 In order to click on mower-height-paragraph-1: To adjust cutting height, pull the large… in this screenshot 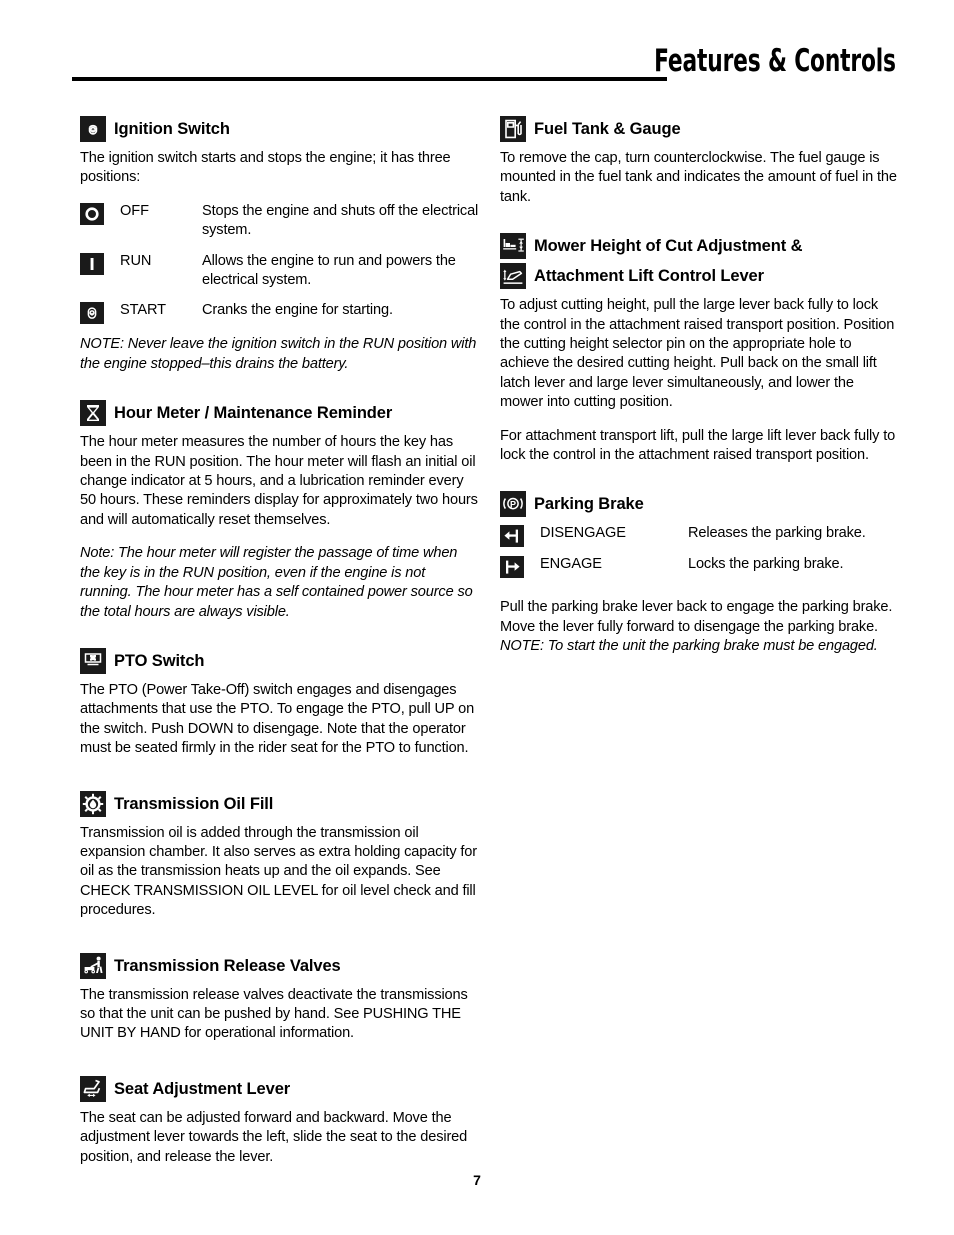, I will do `click(697, 354)`.